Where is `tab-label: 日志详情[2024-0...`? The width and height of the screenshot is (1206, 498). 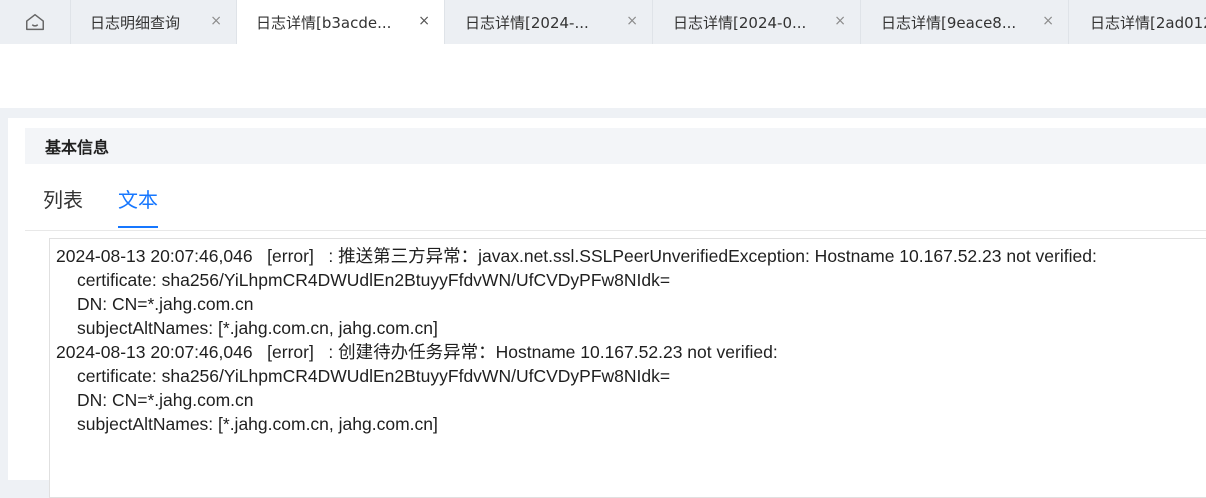 tab-label: 日志详情[2024-0... is located at coordinates (740, 22).